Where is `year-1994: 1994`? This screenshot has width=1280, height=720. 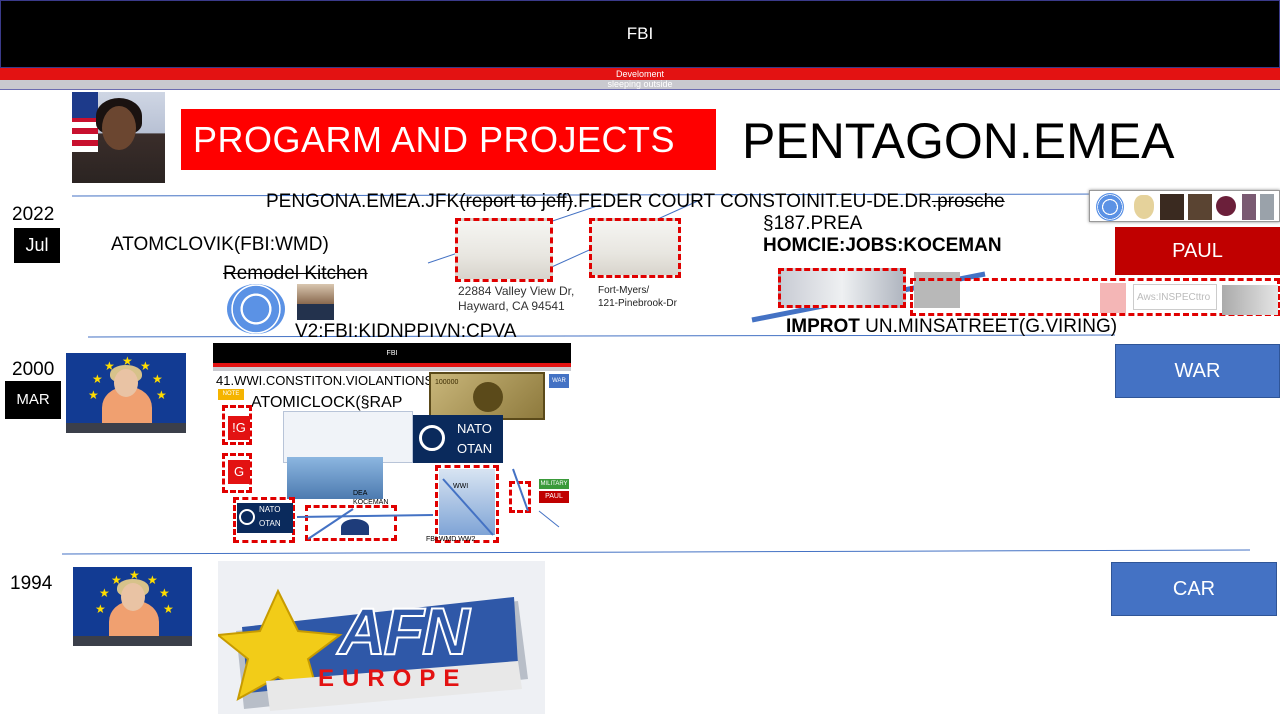 year-1994: 1994 is located at coordinates (31, 583).